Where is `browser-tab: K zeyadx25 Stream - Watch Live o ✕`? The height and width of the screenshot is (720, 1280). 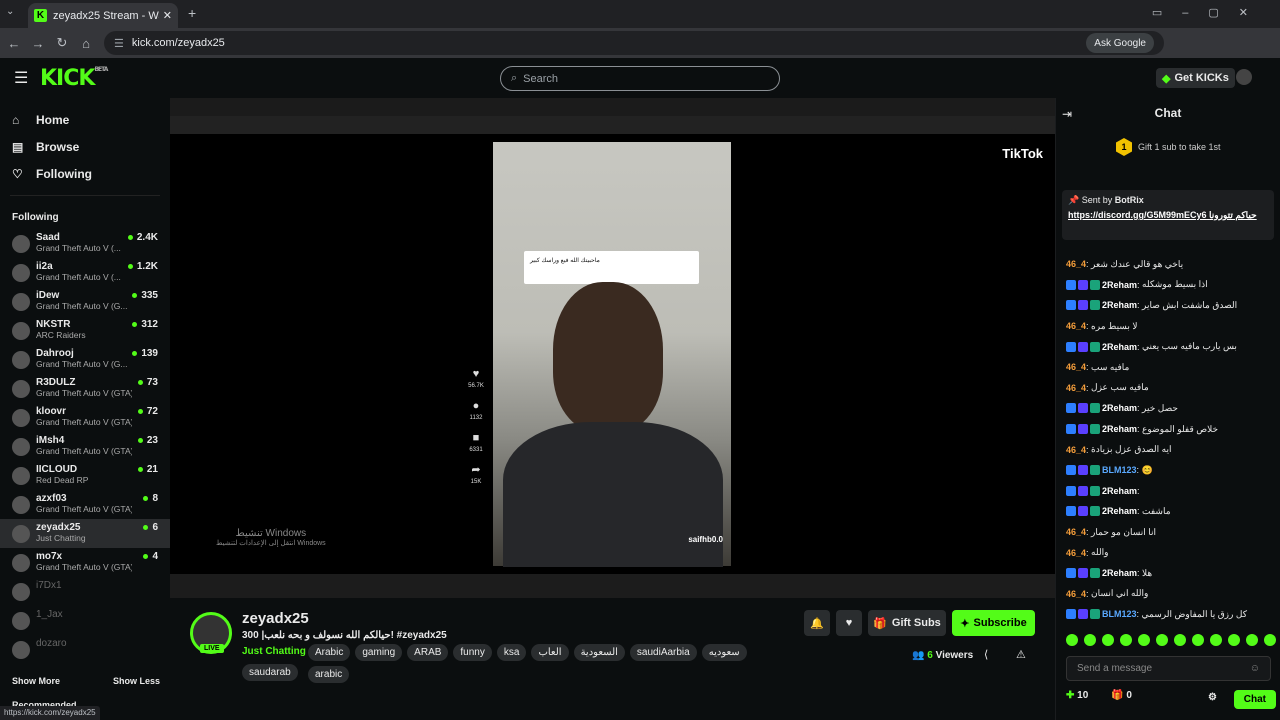
browser-tab: K zeyadx25 Stream - Watch Live o ✕ is located at coordinates (103, 15).